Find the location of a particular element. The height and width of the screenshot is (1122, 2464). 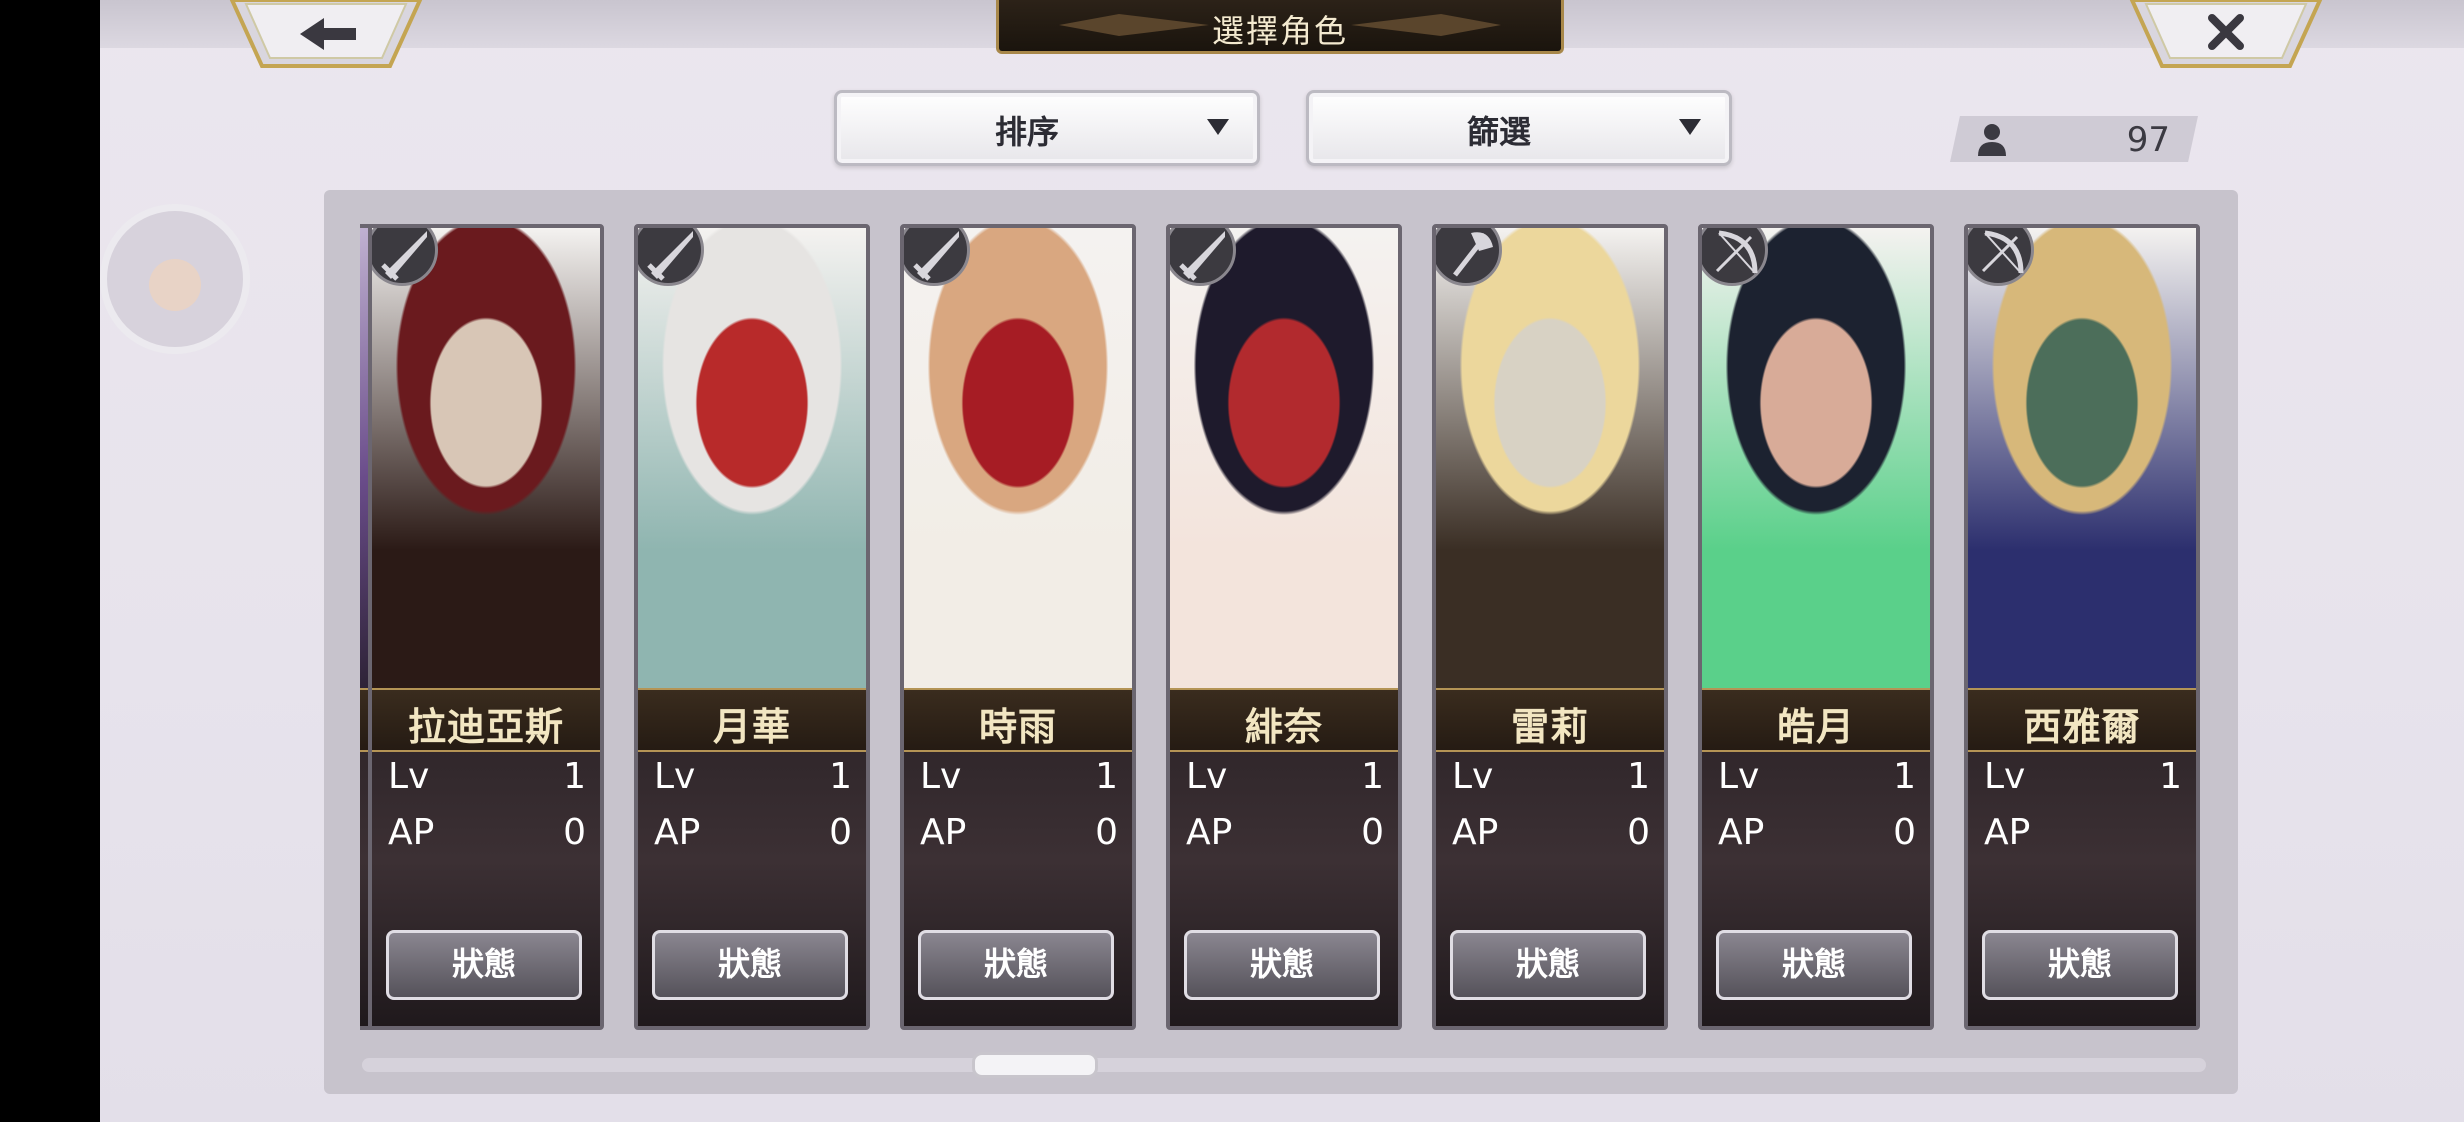

title-banner: 選擇角色 is located at coordinates (1280, 27).